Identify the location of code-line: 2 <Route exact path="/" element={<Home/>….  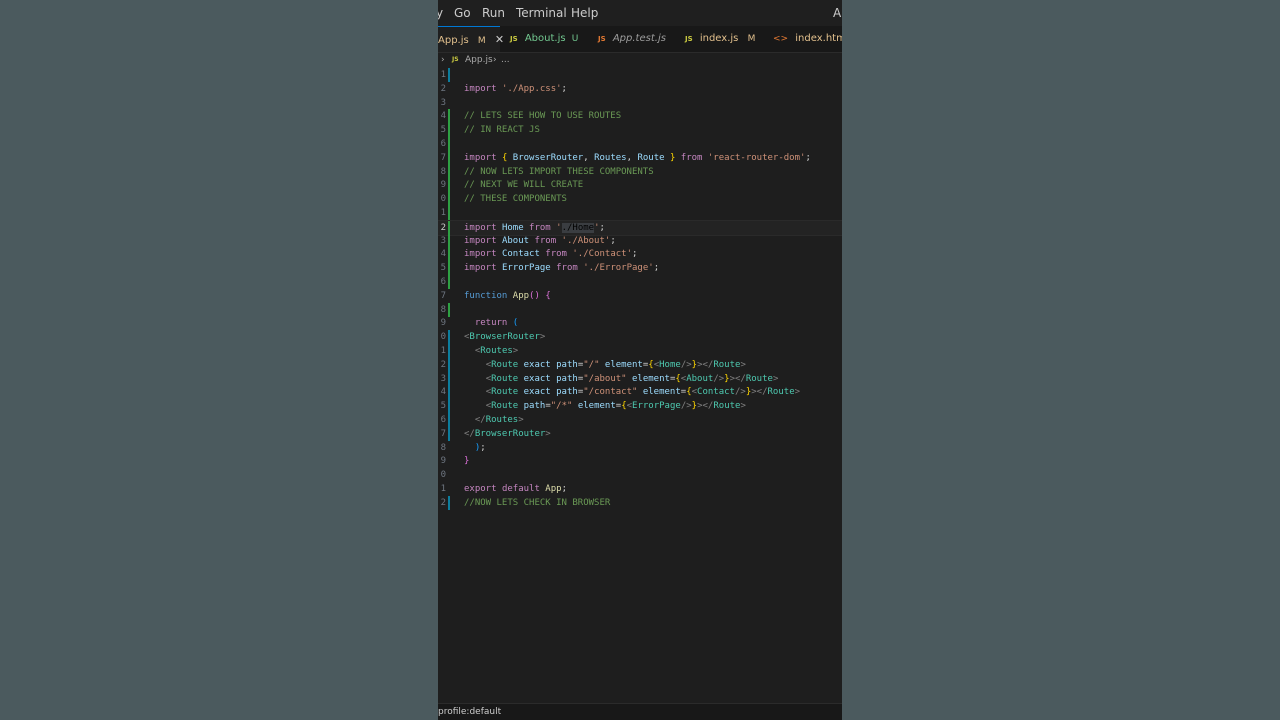
(640, 364).